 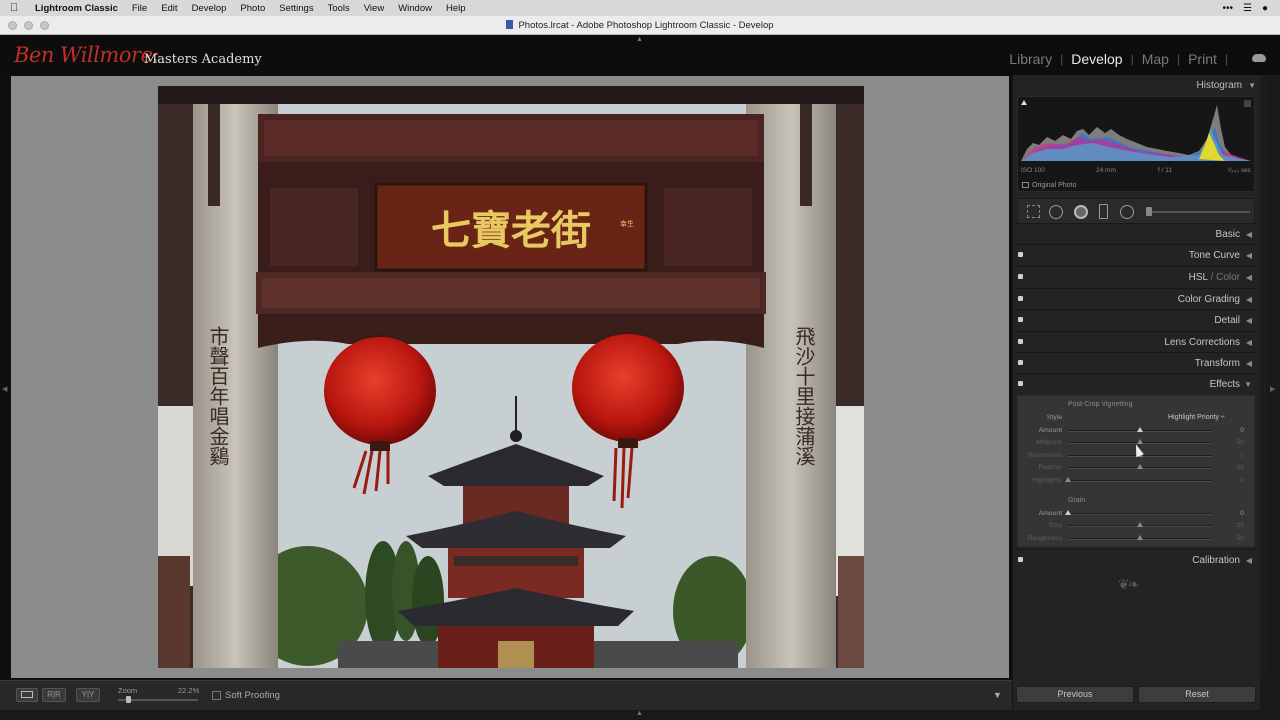 I want to click on grain-amount-slider, so click(x=1140, y=514).